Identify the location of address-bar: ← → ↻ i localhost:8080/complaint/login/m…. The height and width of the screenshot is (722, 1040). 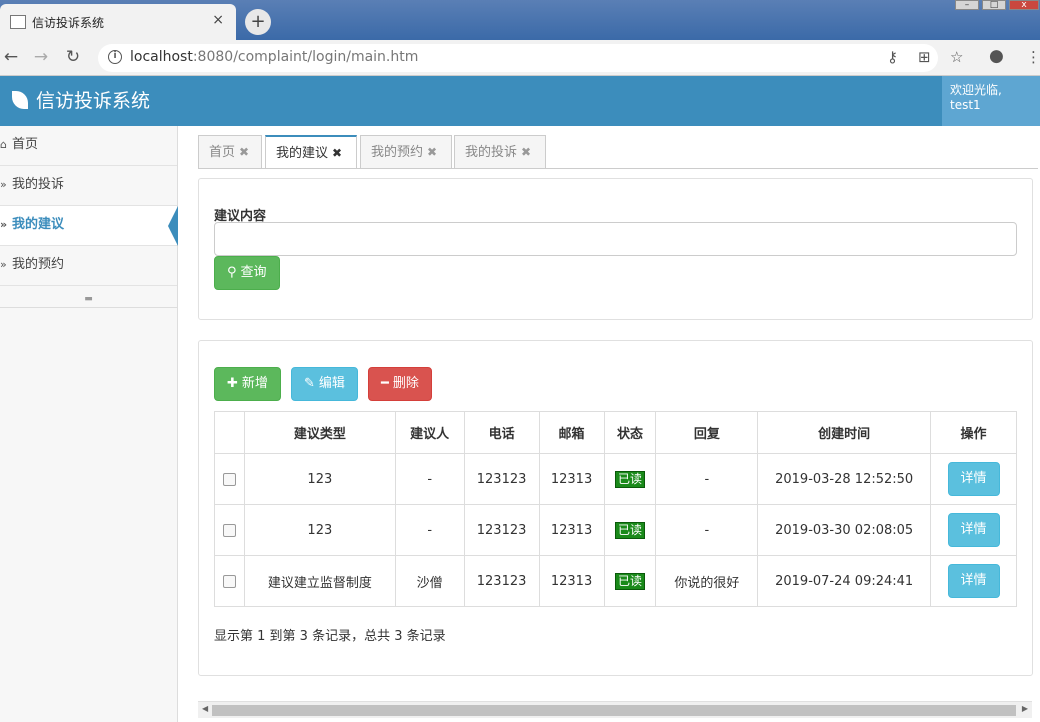
(520, 58).